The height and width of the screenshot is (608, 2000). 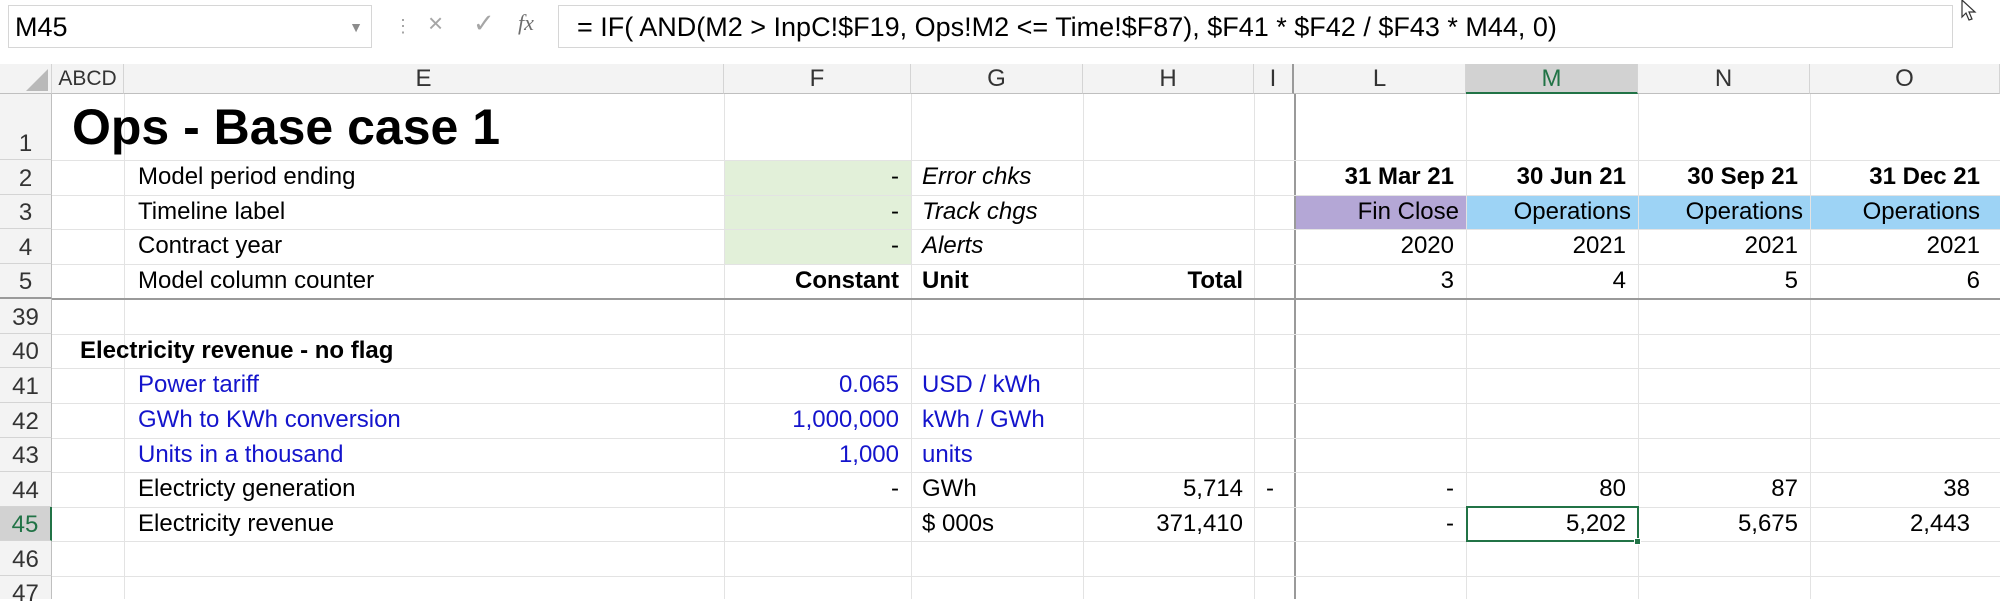 What do you see at coordinates (26, 558) in the screenshot?
I see `row-header-46: 46` at bounding box center [26, 558].